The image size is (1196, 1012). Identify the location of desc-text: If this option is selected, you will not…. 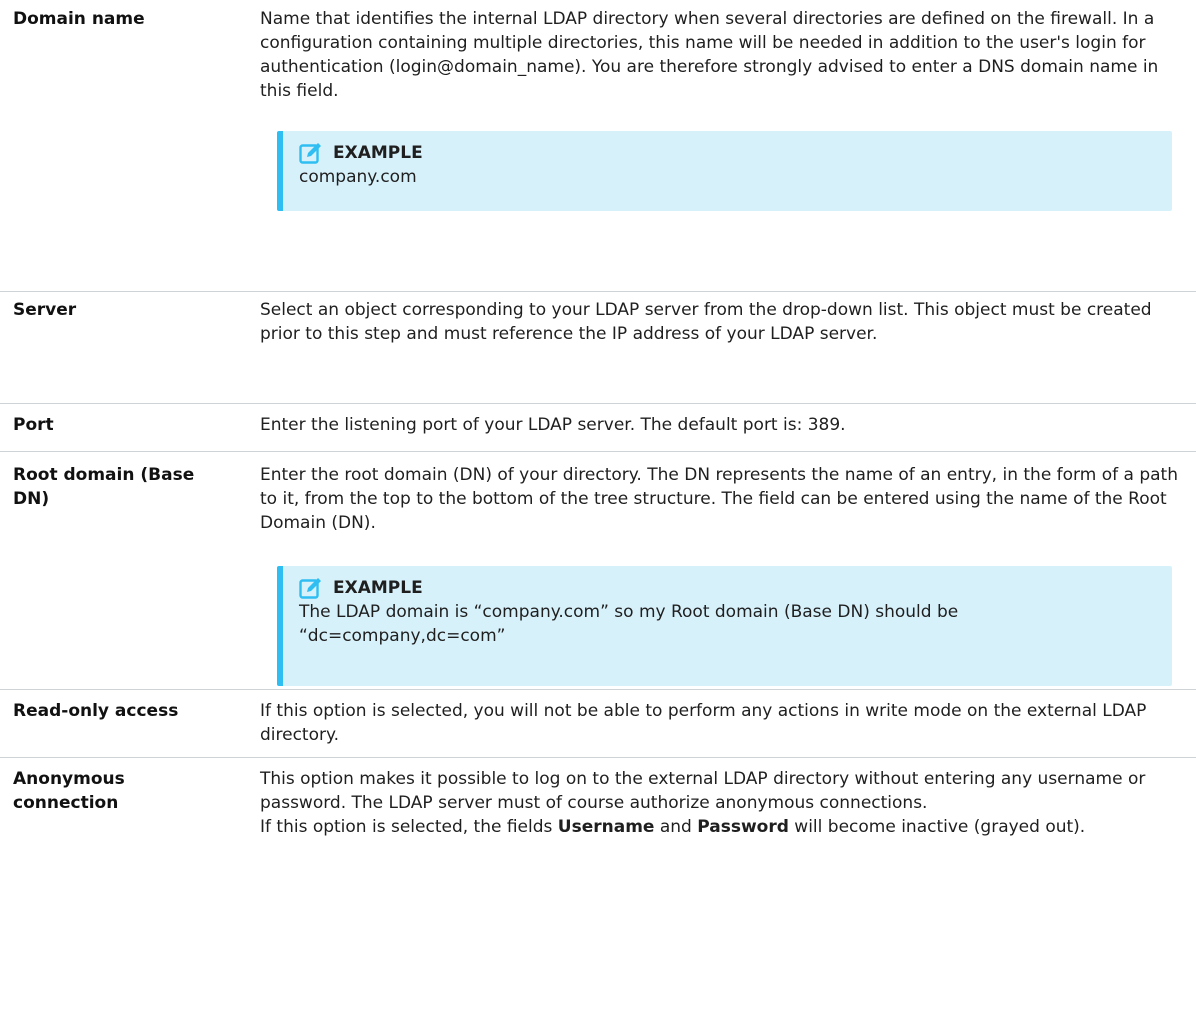
(703, 723).